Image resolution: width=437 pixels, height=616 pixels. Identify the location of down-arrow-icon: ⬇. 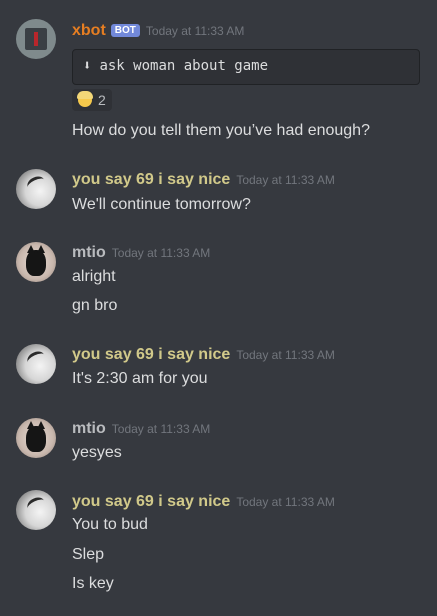
(87, 66).